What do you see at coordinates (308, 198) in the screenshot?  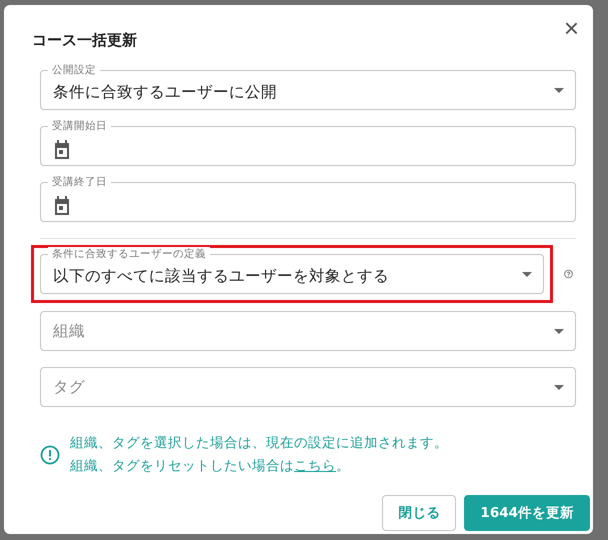 I see `date-field: 受講終了日` at bounding box center [308, 198].